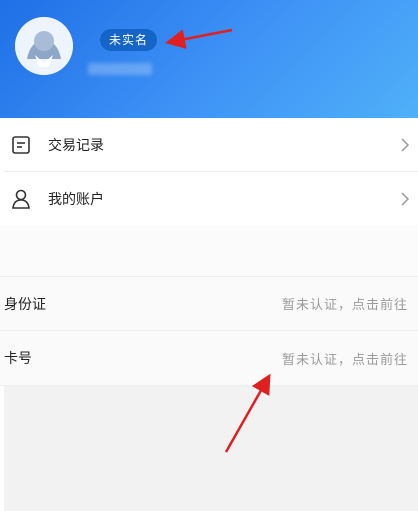  I want to click on menu-item-label: 我的账户, so click(76, 200).